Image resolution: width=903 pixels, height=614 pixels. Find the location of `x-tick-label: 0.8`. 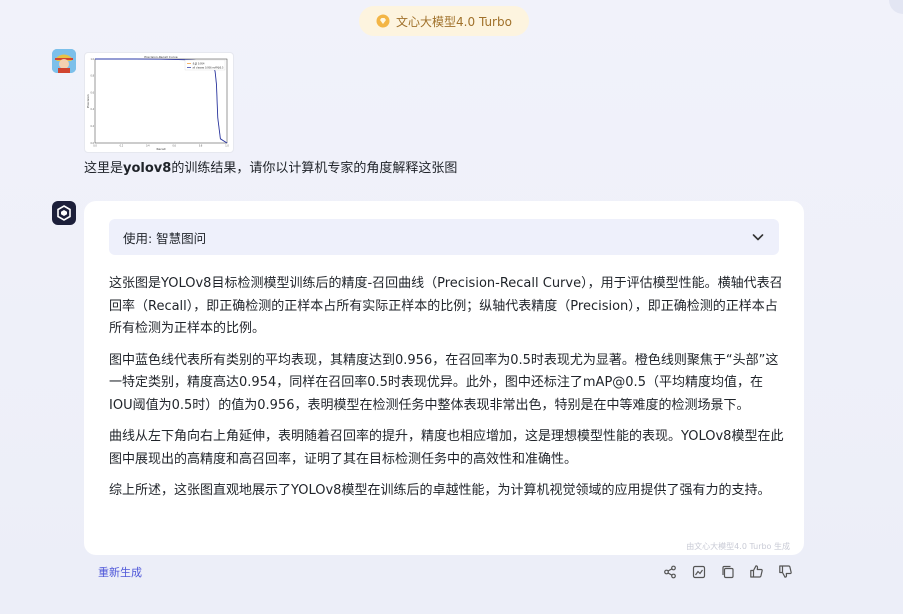

x-tick-label: 0.8 is located at coordinates (201, 146).